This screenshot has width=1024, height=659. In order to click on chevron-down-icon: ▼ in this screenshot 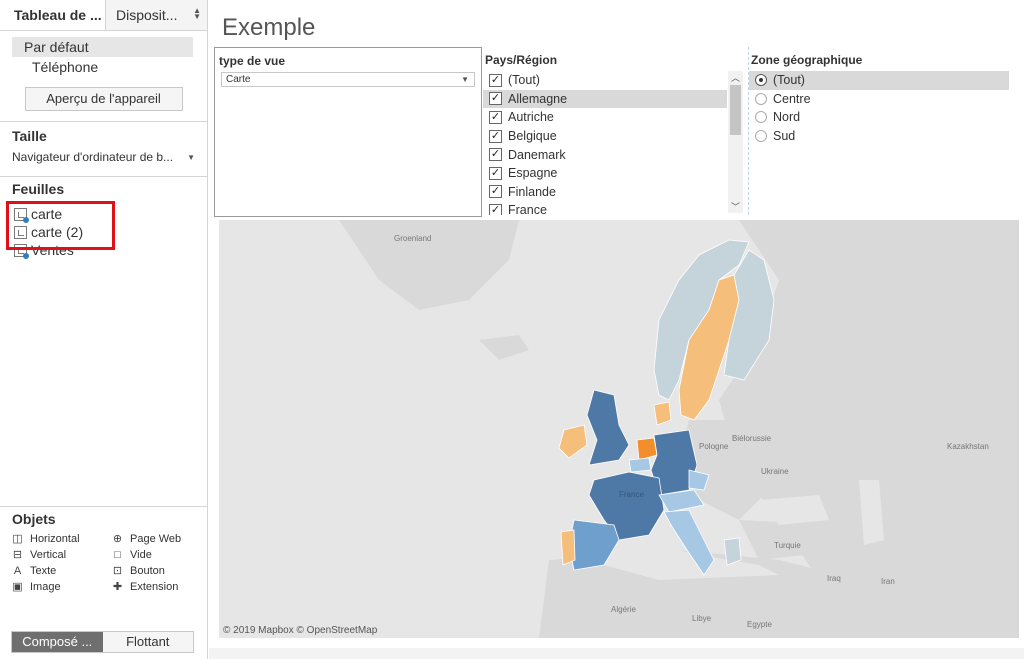, I will do `click(465, 79)`.